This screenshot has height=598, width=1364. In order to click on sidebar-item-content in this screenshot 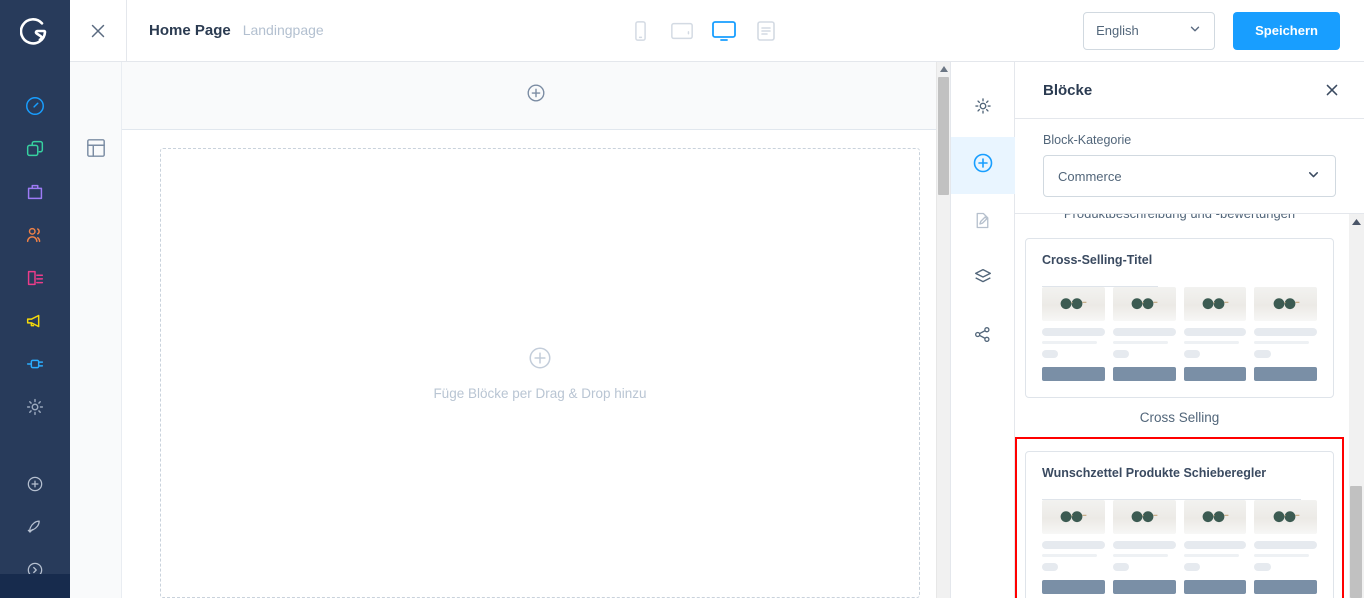, I will do `click(35, 277)`.